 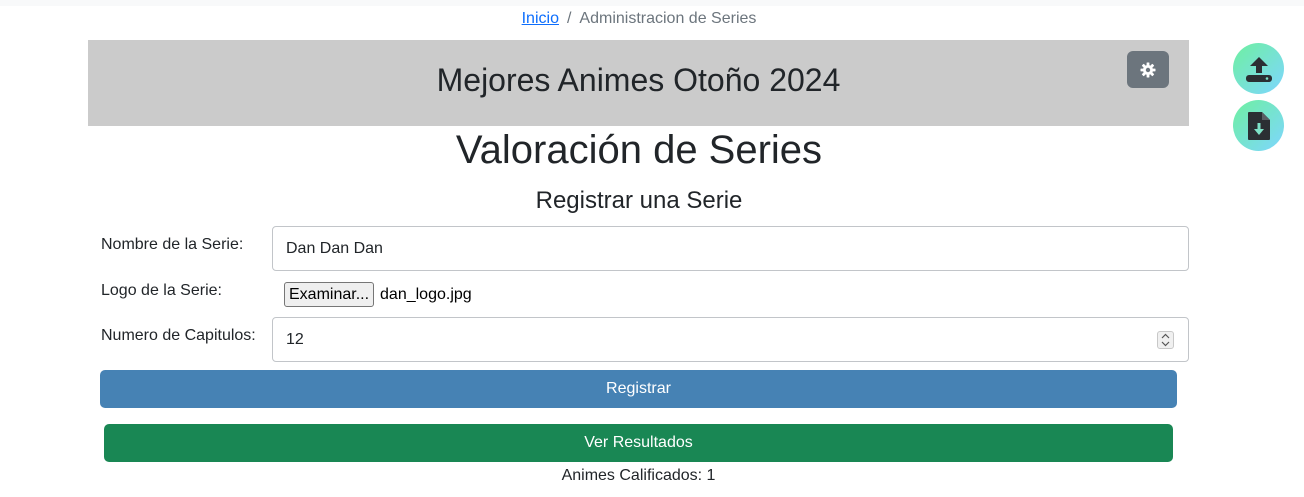 I want to click on banner-title: Mejores Animes Otoño 2024, so click(x=638, y=80).